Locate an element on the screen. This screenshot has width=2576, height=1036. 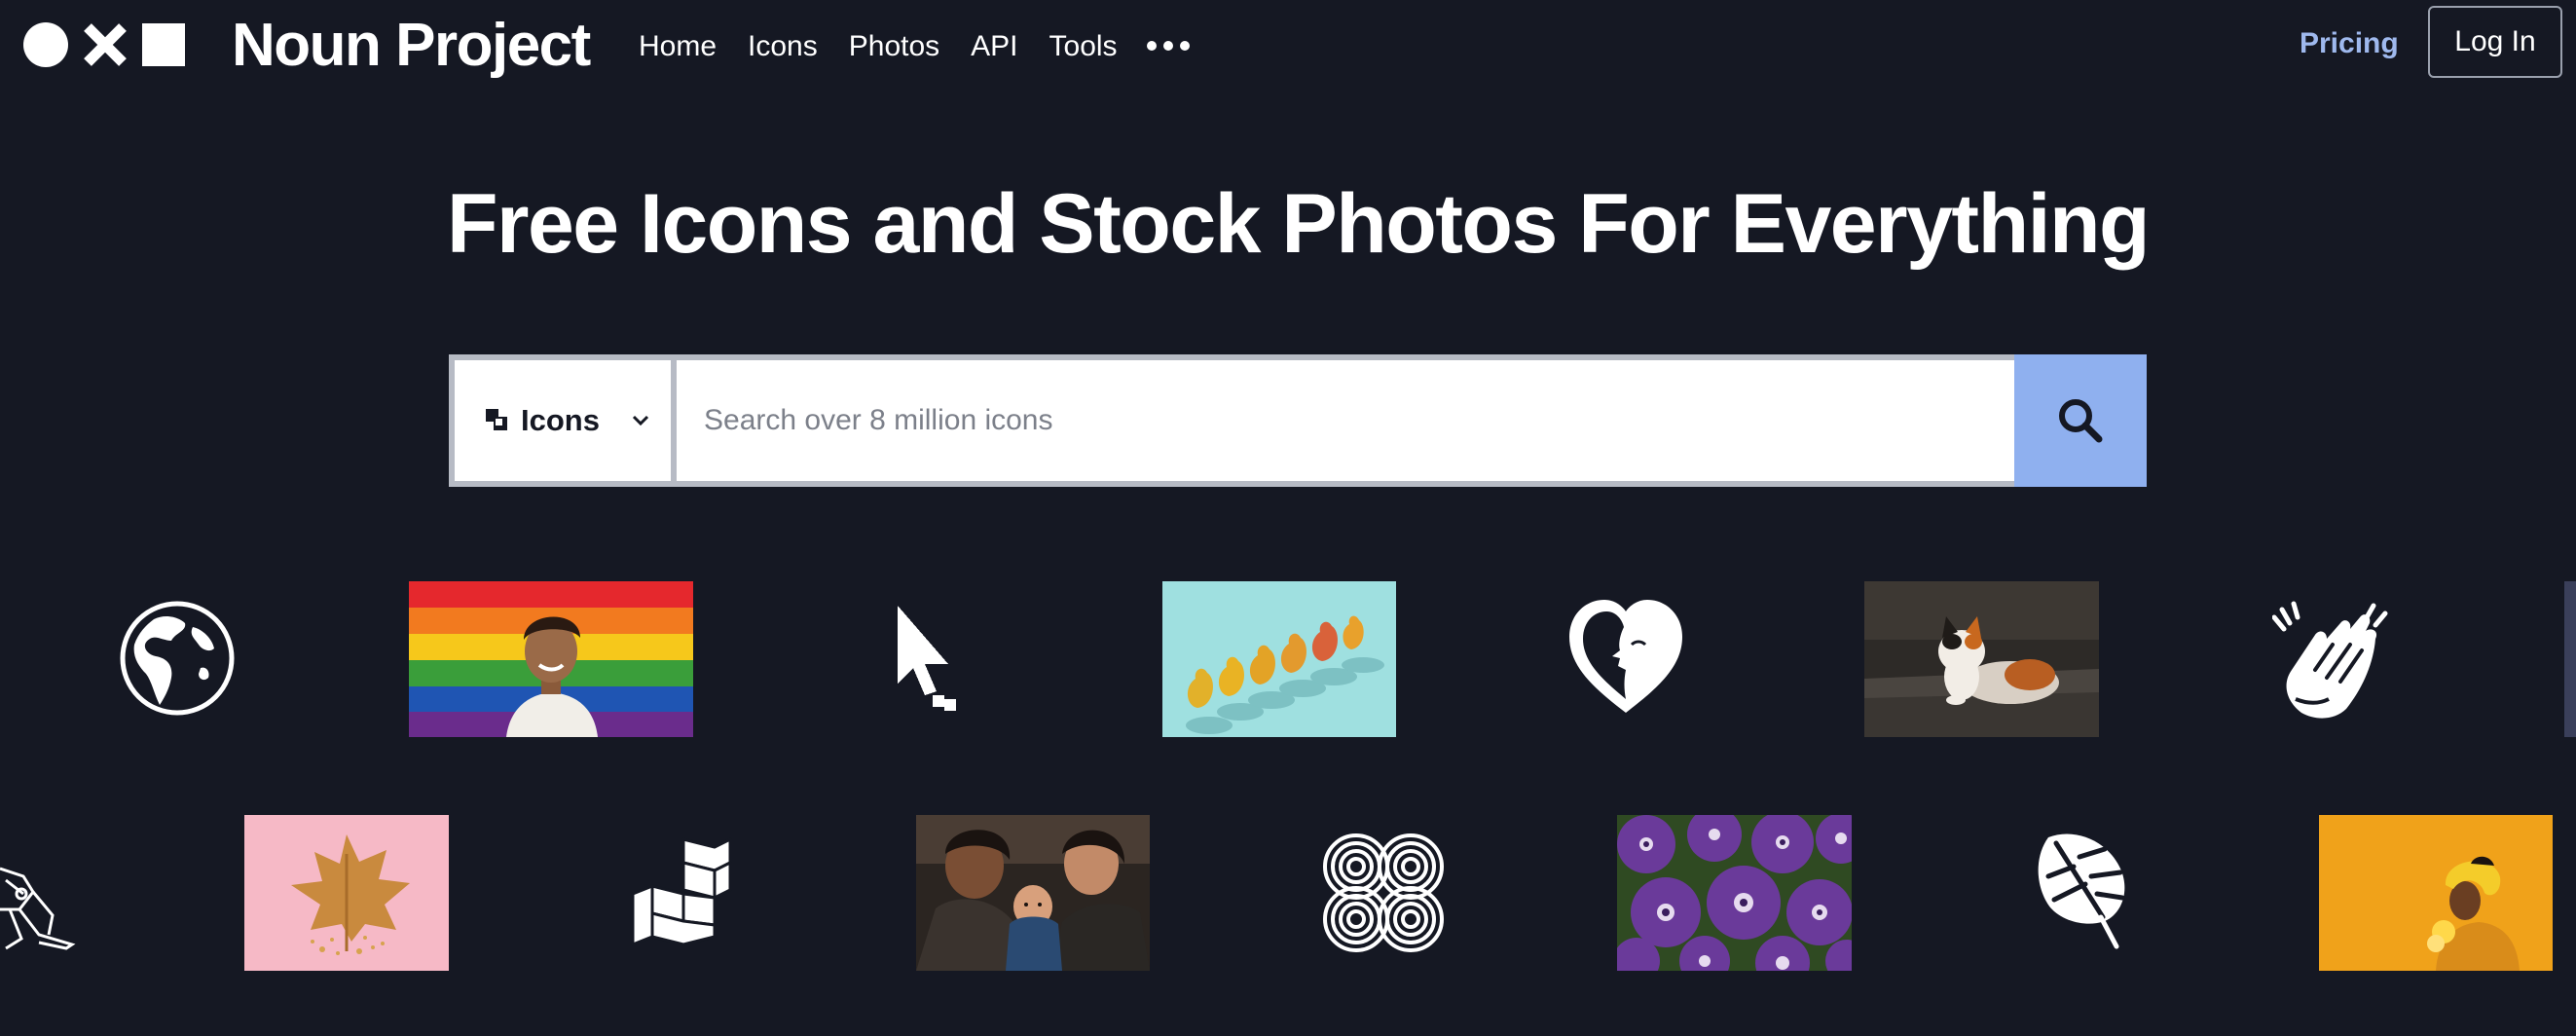
nav-photos: Photos is located at coordinates (894, 46).